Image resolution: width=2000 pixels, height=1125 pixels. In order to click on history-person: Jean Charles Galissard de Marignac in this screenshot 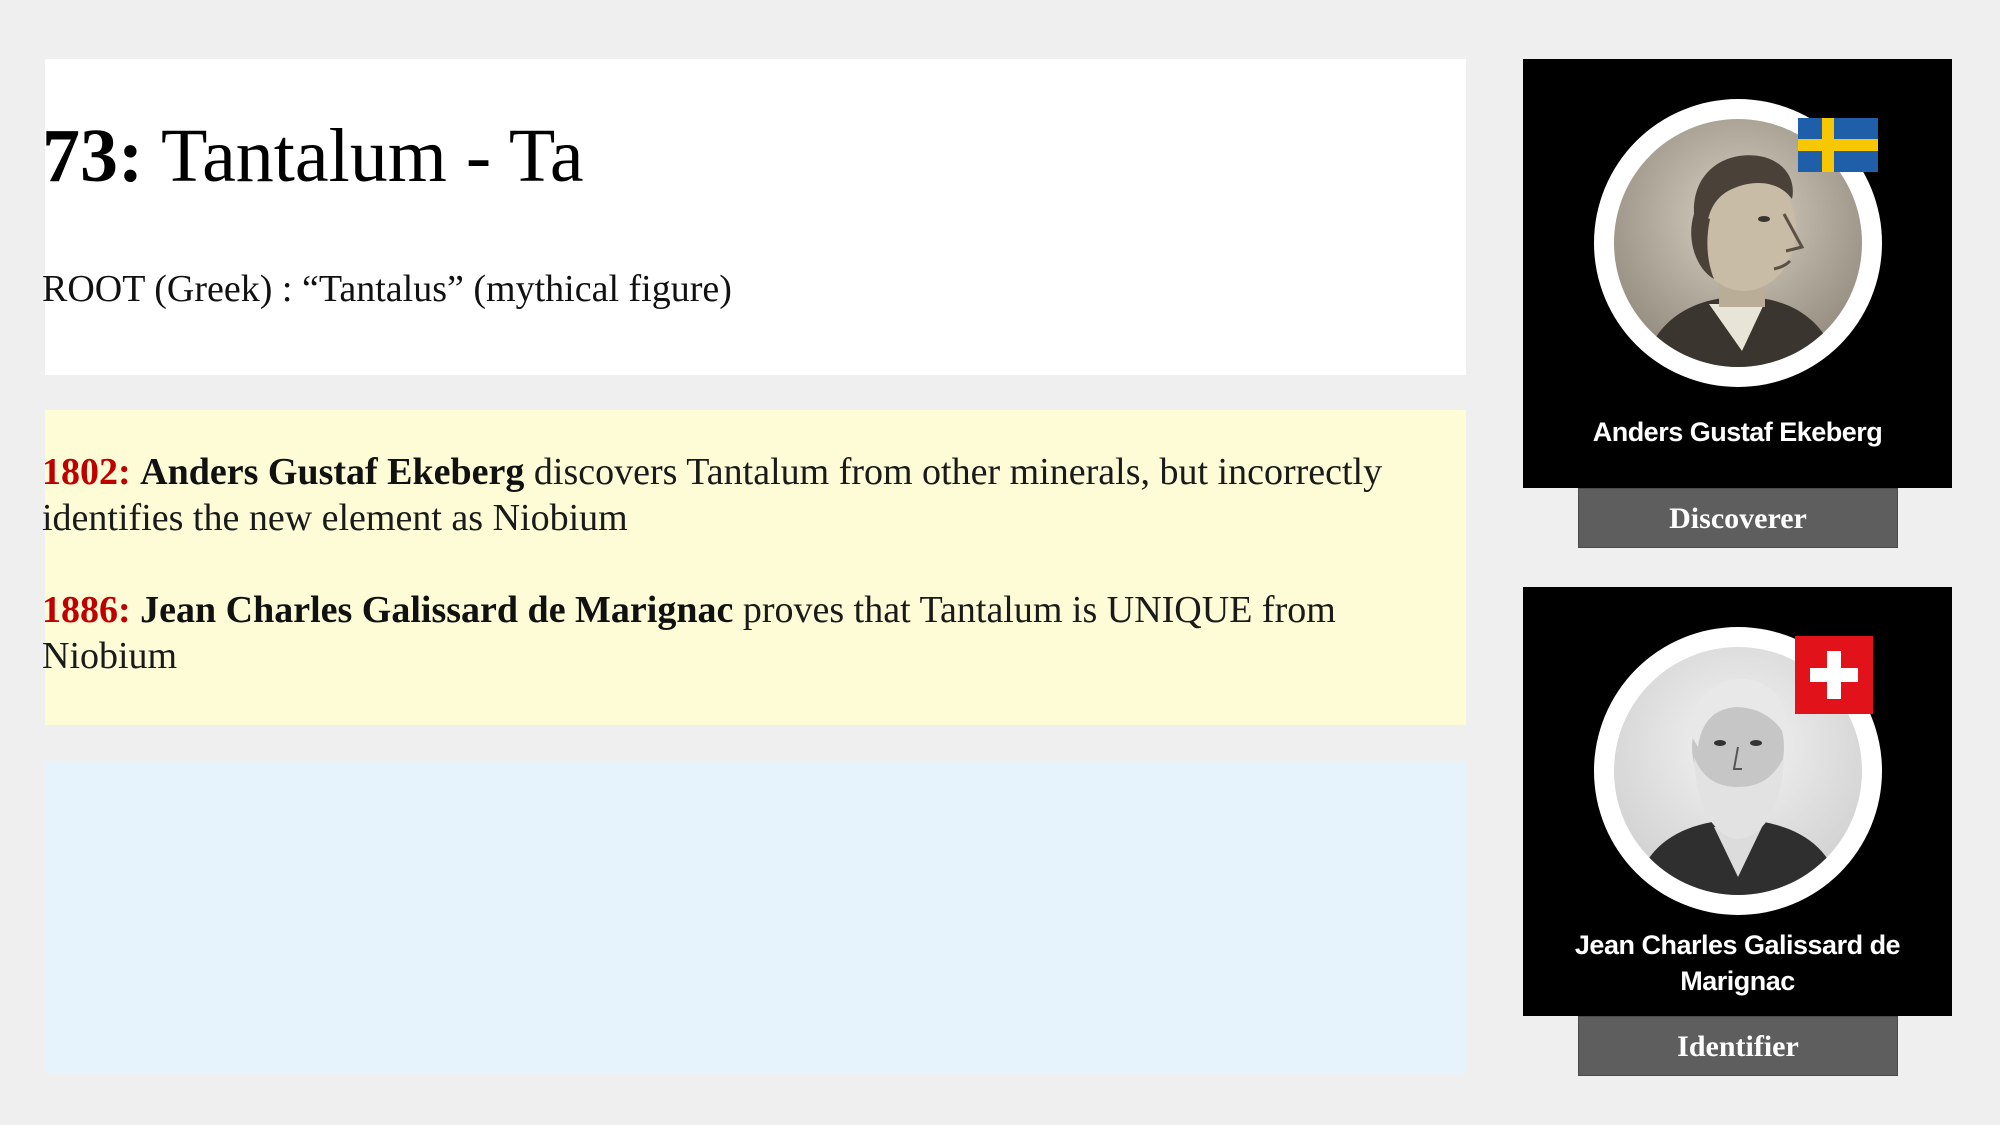, I will do `click(437, 610)`.